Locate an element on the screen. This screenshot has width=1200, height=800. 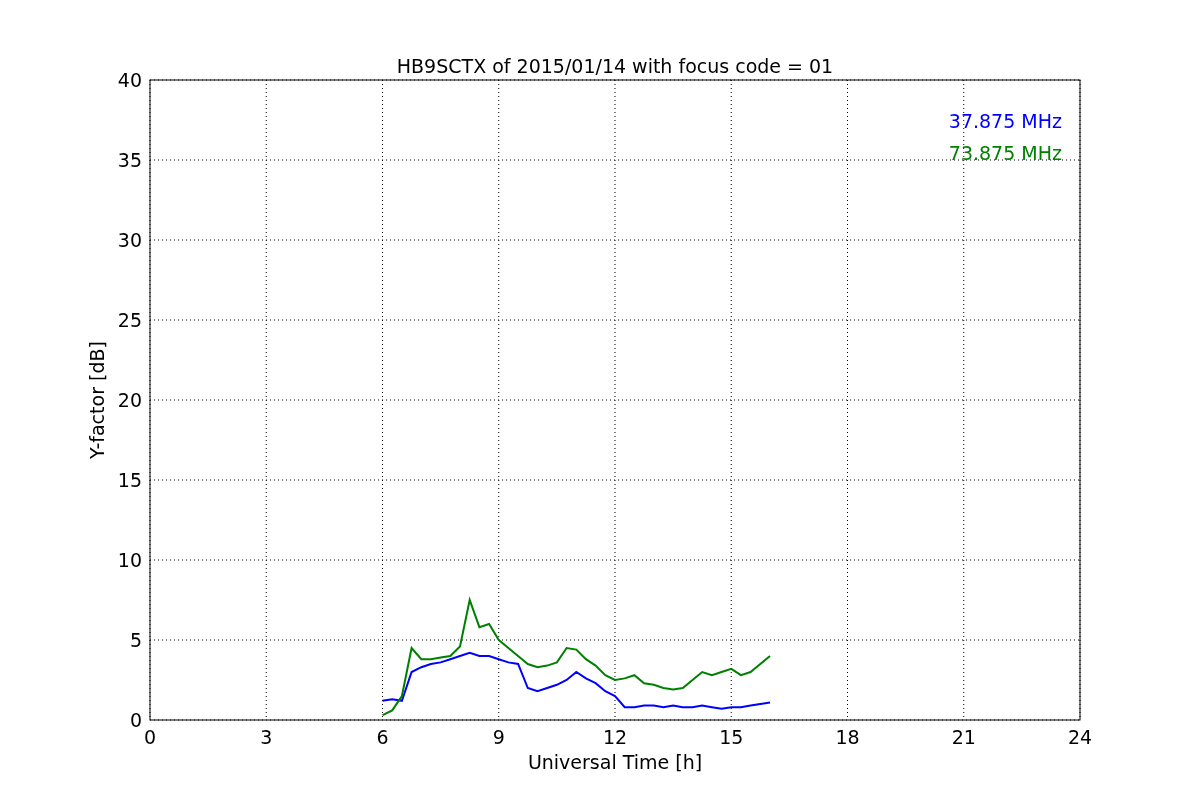
y-axis-label: Y-factor [dB] is located at coordinates (97, 400).